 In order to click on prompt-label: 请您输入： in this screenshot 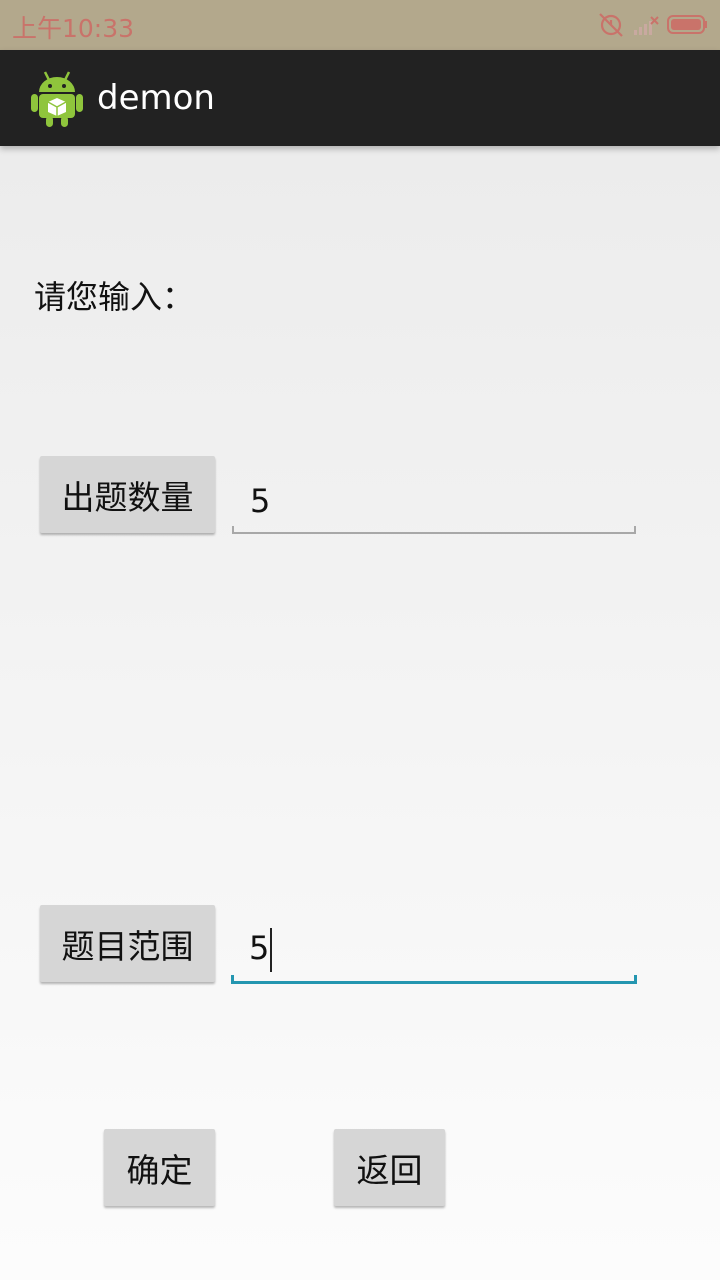, I will do `click(114, 297)`.